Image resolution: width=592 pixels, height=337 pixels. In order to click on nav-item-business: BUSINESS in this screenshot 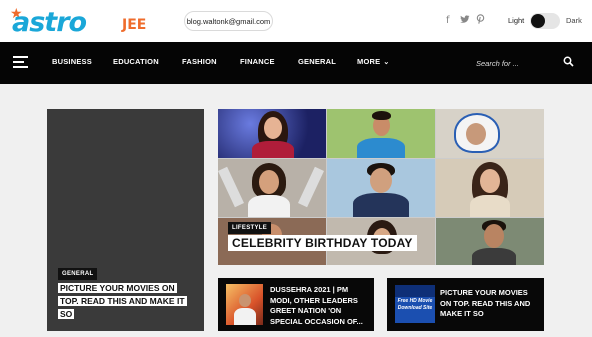, I will do `click(72, 61)`.